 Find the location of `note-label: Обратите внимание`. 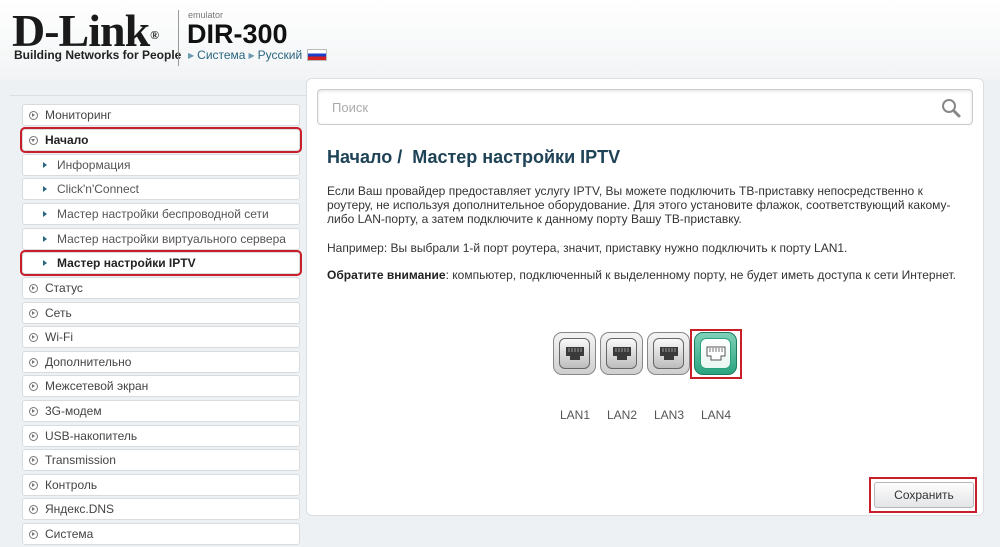

note-label: Обратите внимание is located at coordinates (386, 275).